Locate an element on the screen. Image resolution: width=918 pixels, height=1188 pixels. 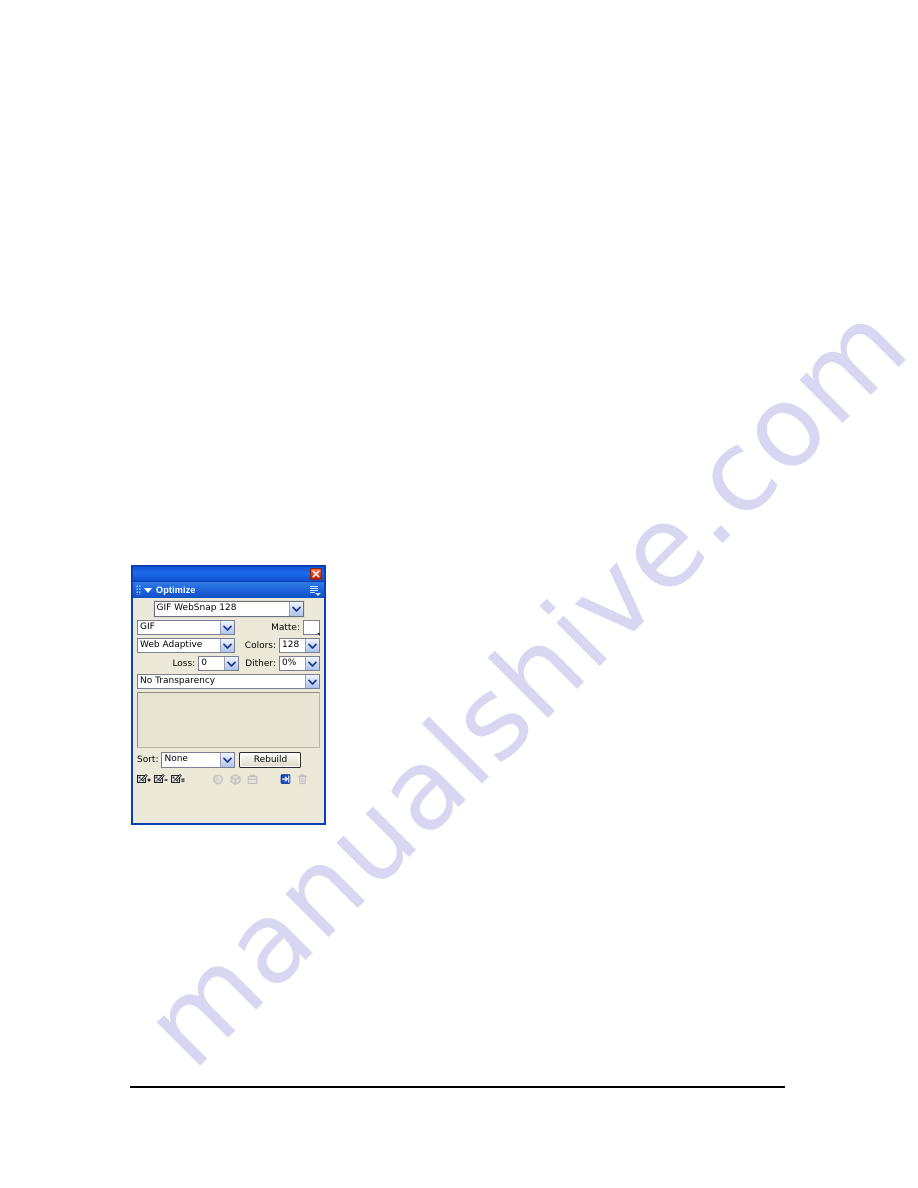
panel-body: GIF WebSnap 128 GIF Matte: Web Adaptive is located at coordinates (228, 710).